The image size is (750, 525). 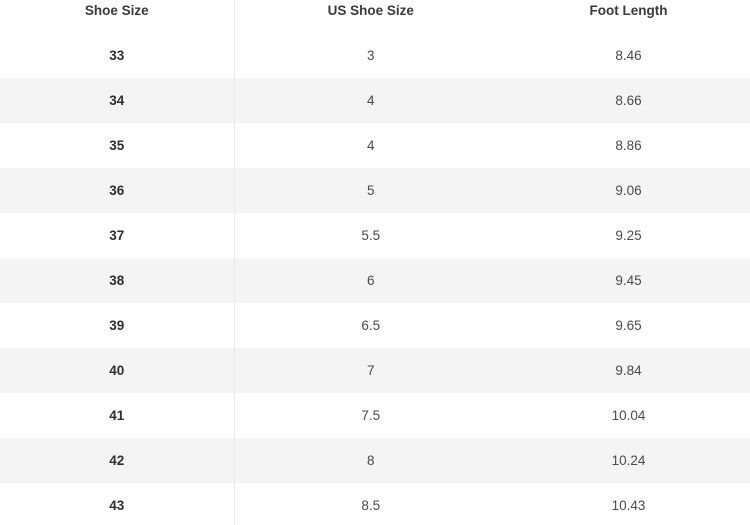 What do you see at coordinates (117, 190) in the screenshot?
I see `cell-shoe-size: 36` at bounding box center [117, 190].